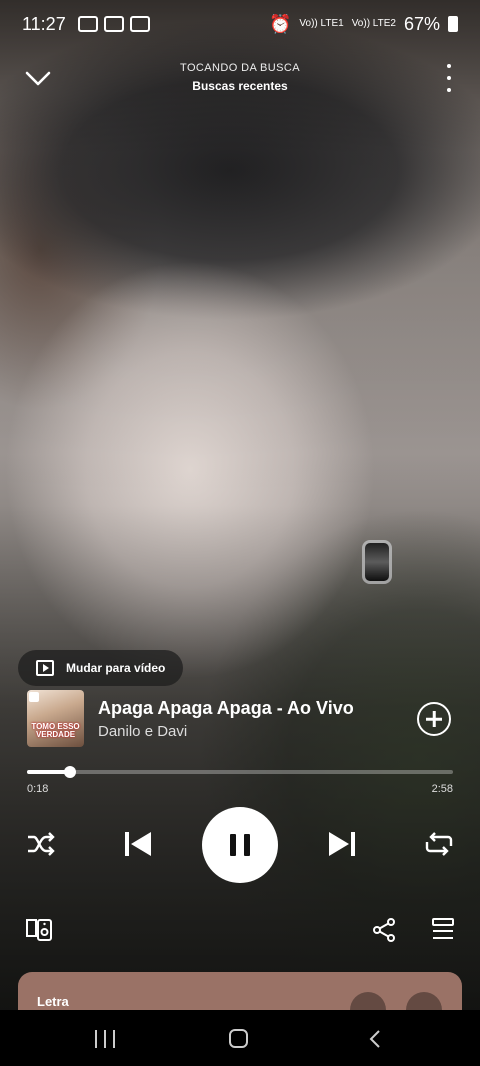  What do you see at coordinates (342, 844) in the screenshot?
I see `skip-next-icon` at bounding box center [342, 844].